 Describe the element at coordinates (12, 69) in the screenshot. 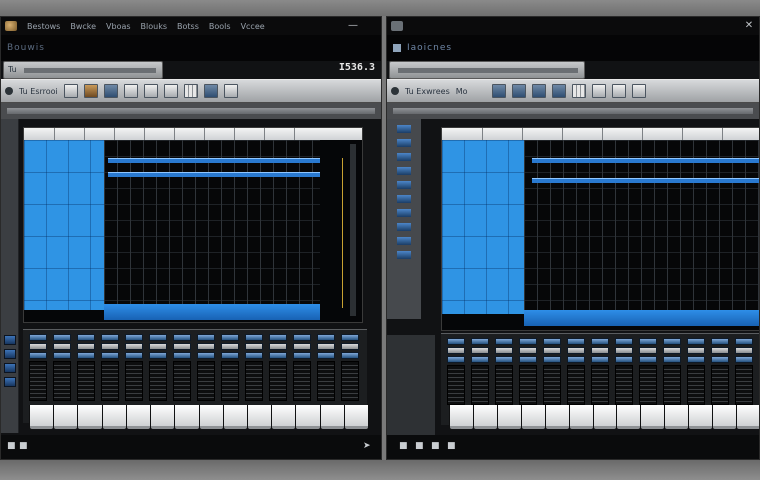

I see `subtab-label: Tu` at that location.